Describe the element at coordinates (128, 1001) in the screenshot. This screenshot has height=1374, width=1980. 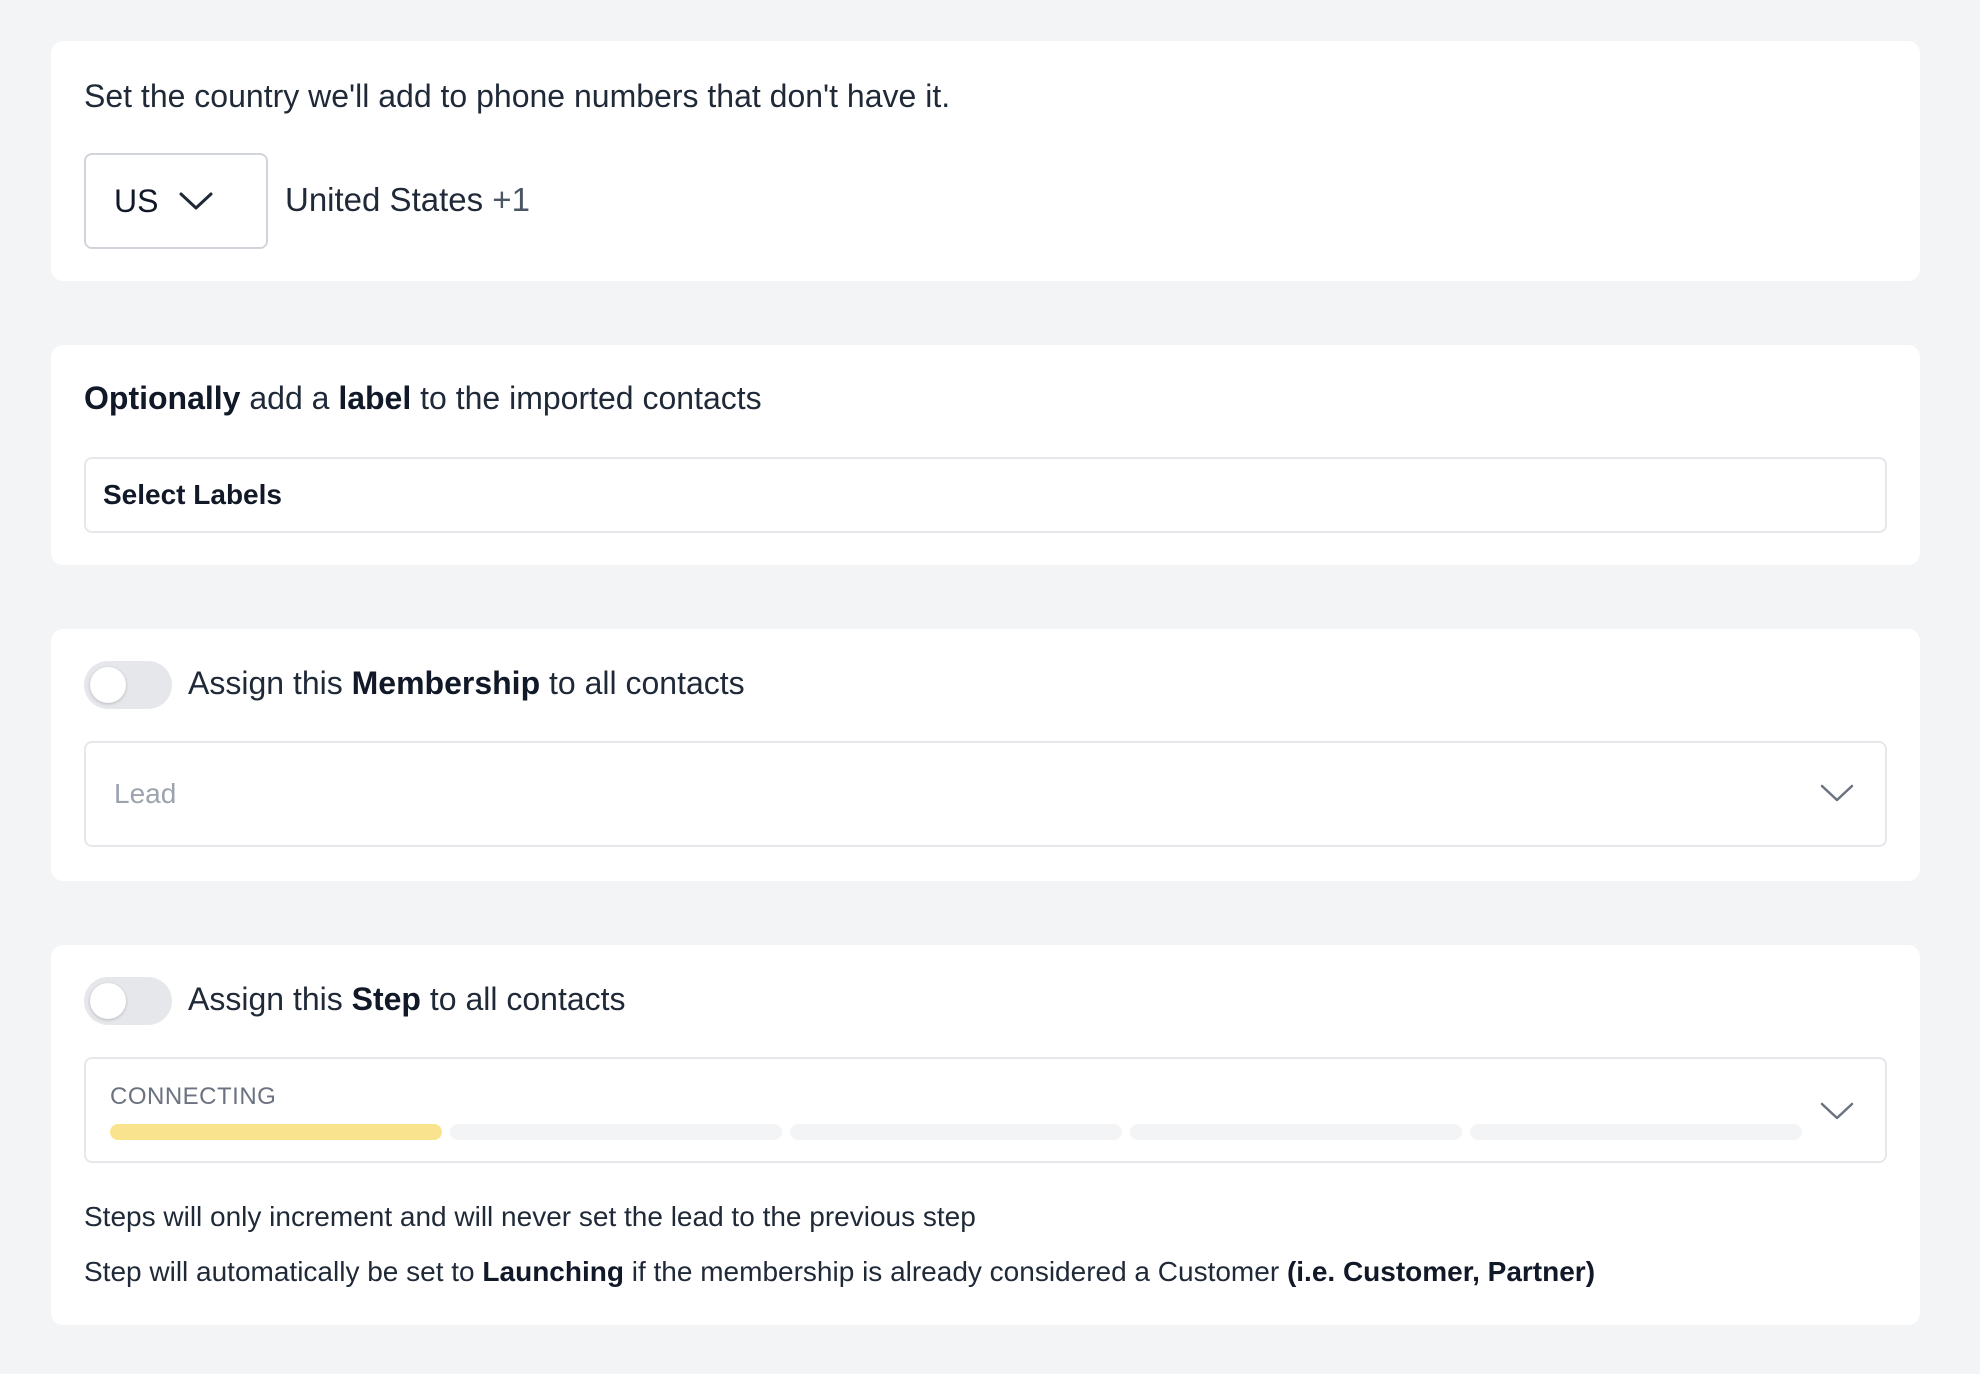
I see `step-toggle` at that location.